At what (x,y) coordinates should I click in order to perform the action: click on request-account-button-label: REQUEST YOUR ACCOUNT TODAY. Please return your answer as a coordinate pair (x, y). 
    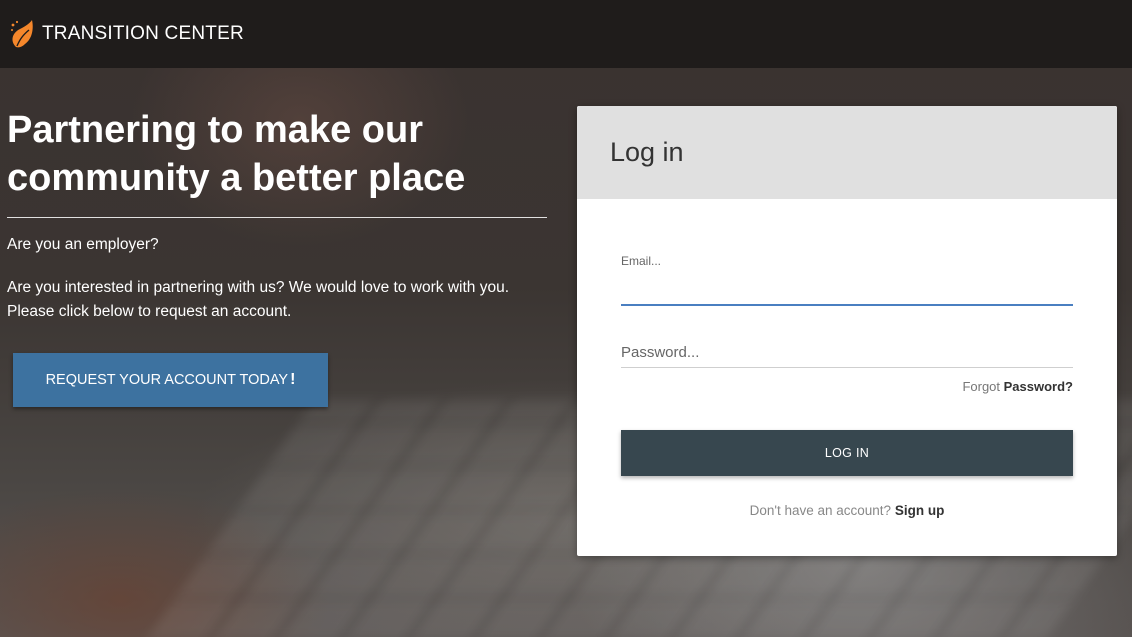
    Looking at the image, I should click on (167, 380).